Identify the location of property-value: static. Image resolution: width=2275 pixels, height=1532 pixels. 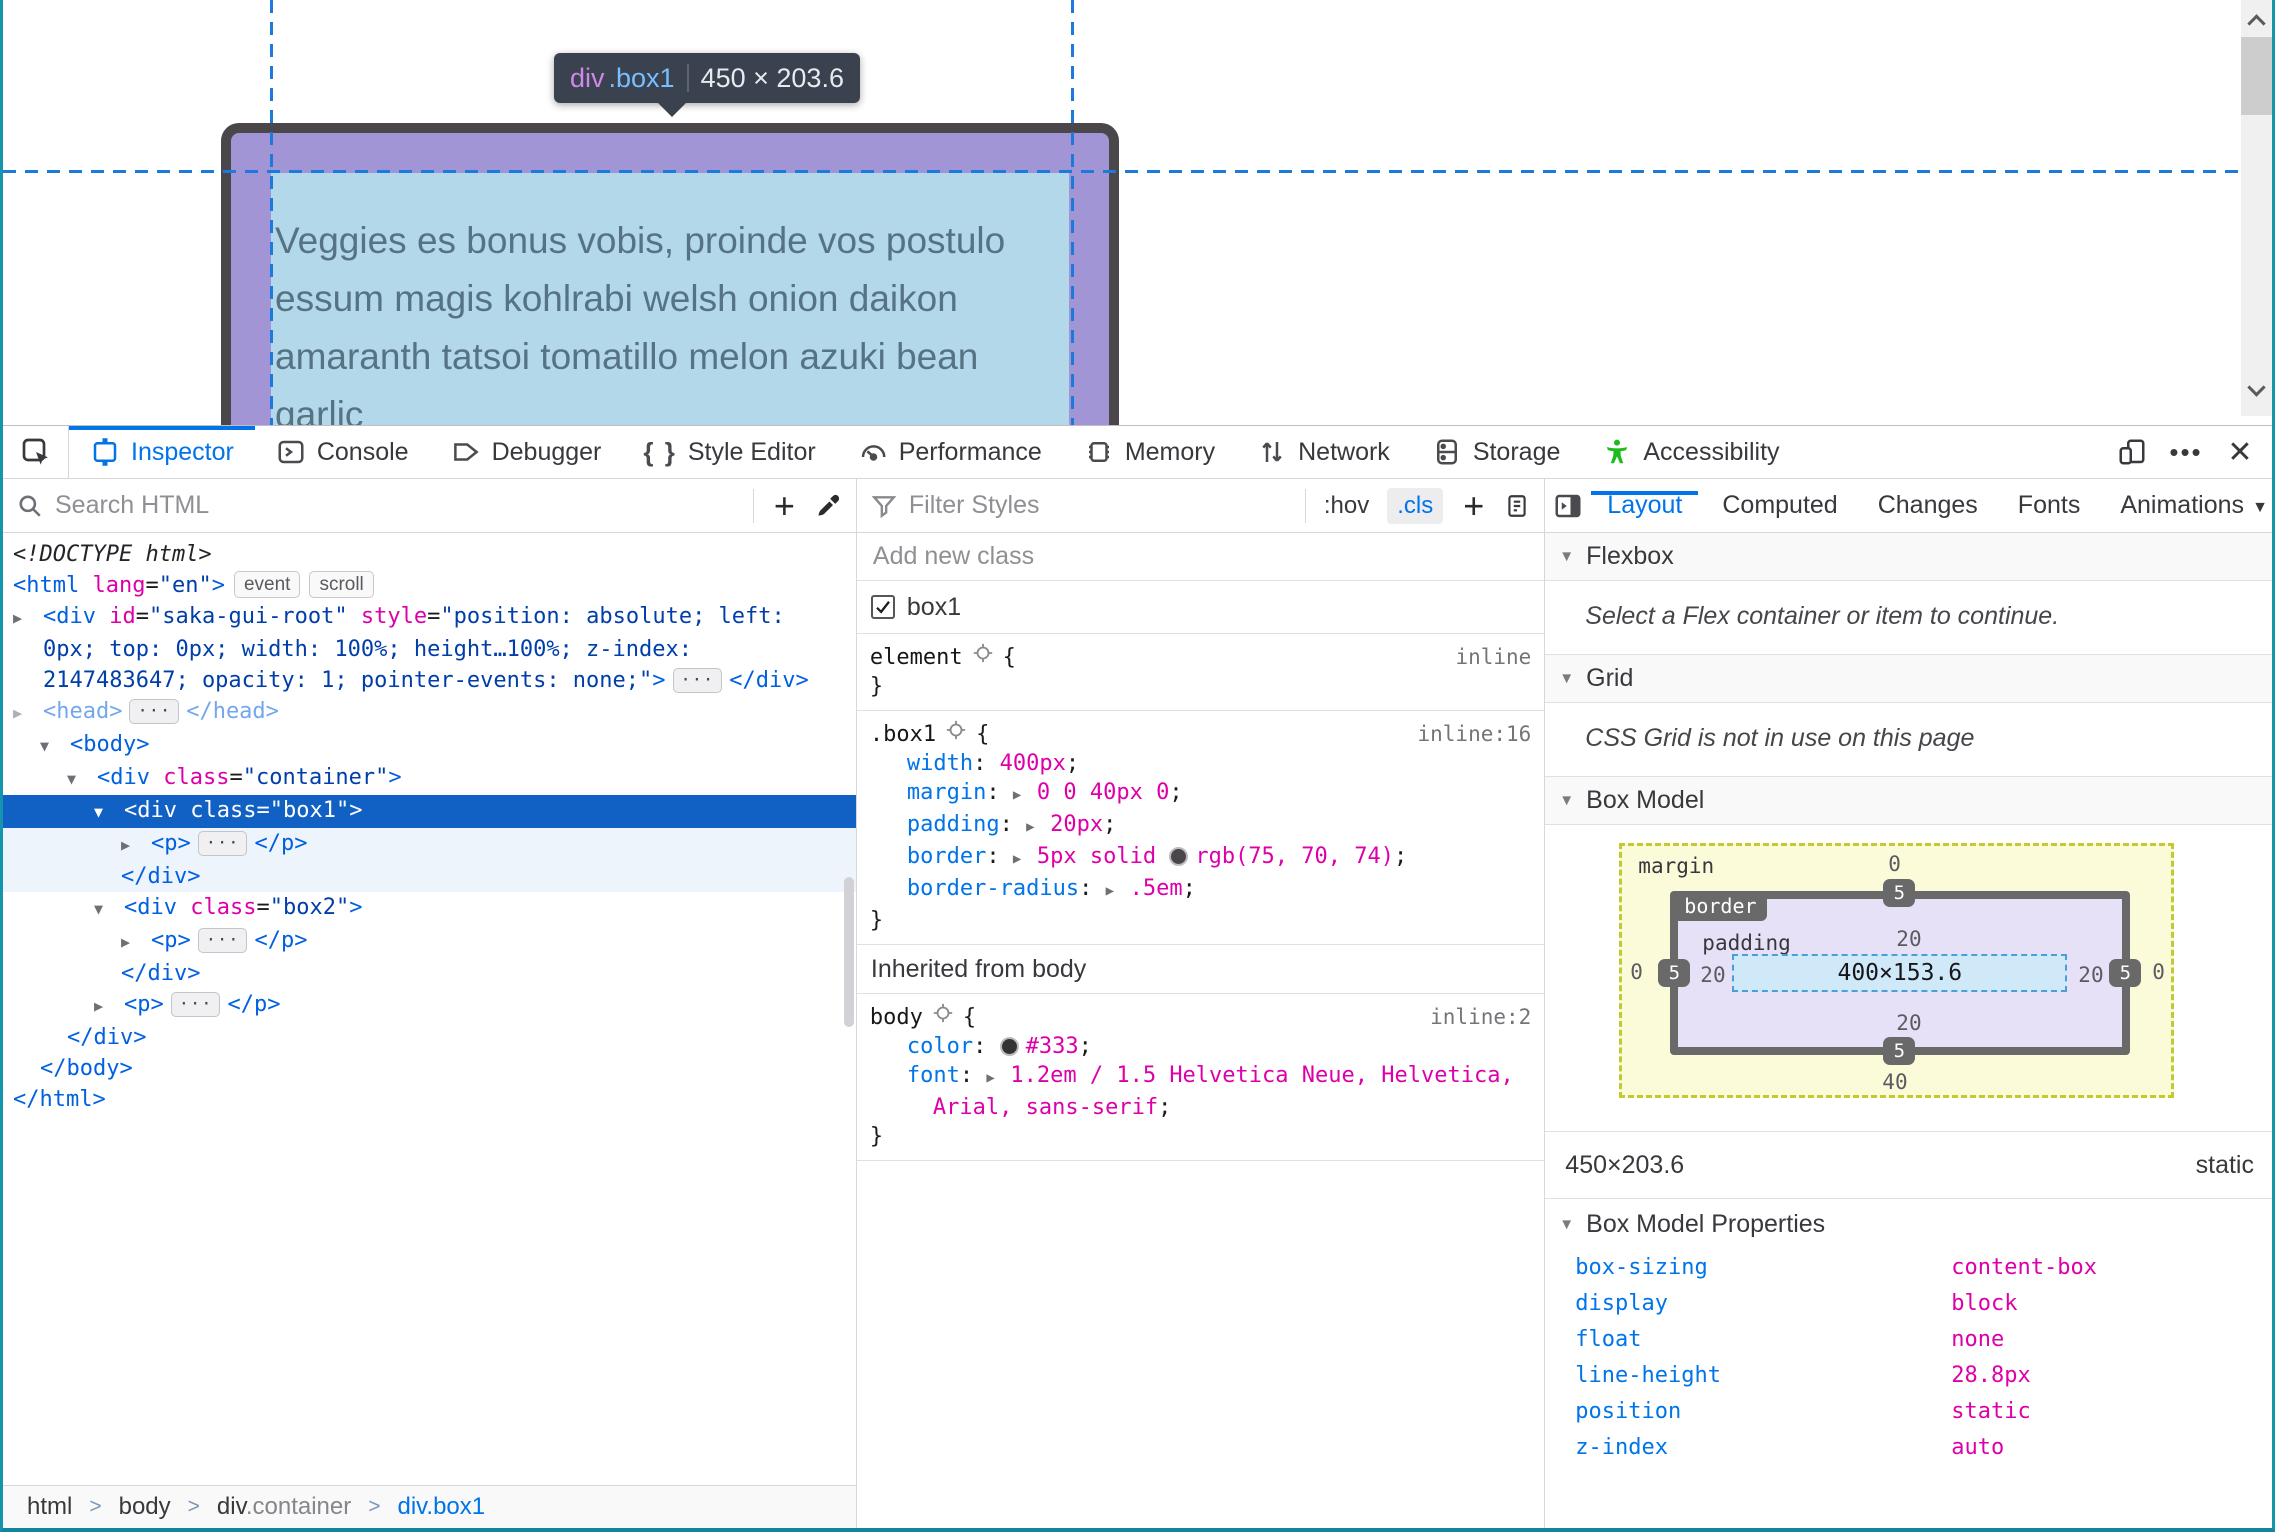
(1990, 1411).